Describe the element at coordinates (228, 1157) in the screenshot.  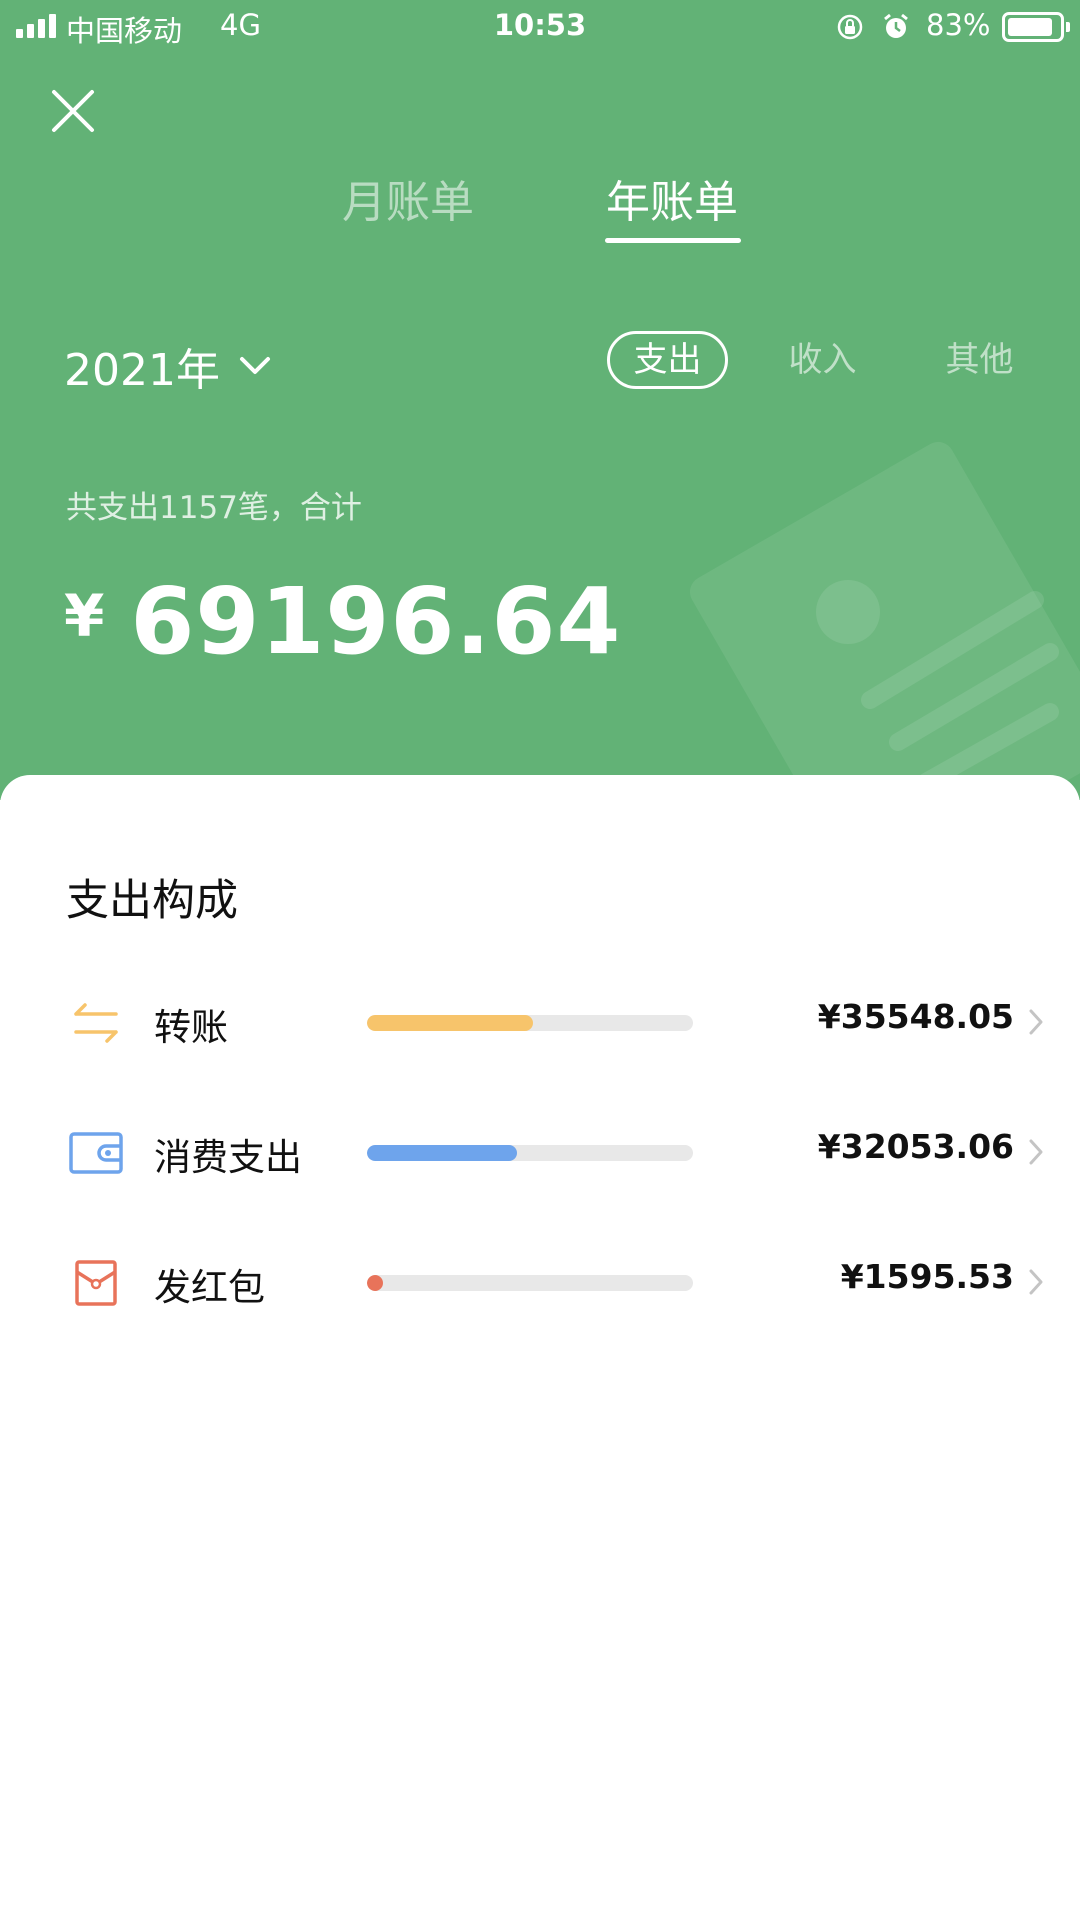
I see `row-label: 消费支出` at that location.